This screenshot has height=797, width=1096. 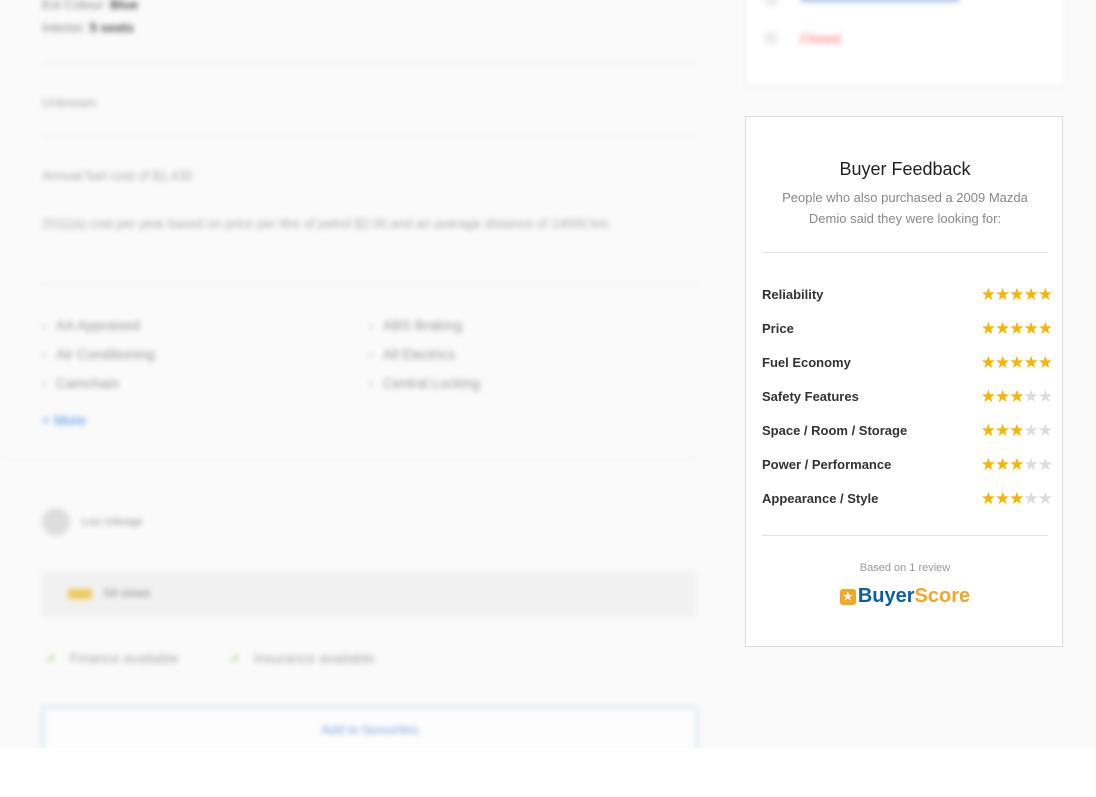 What do you see at coordinates (424, 383) in the screenshot?
I see `feature-item: Central Locking` at bounding box center [424, 383].